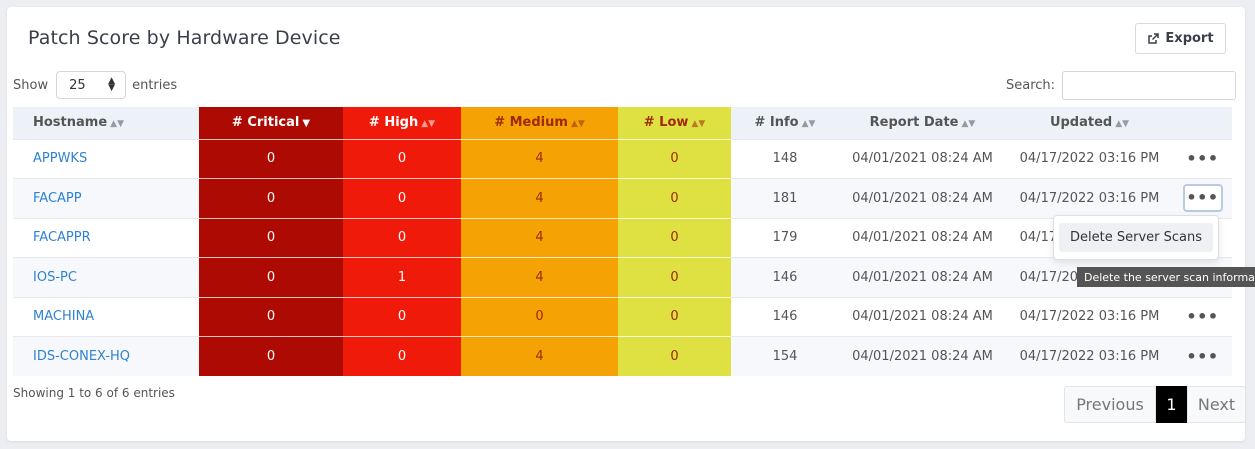 Image resolution: width=1255 pixels, height=449 pixels. I want to click on pagination: Previous 1 Next, so click(1155, 404).